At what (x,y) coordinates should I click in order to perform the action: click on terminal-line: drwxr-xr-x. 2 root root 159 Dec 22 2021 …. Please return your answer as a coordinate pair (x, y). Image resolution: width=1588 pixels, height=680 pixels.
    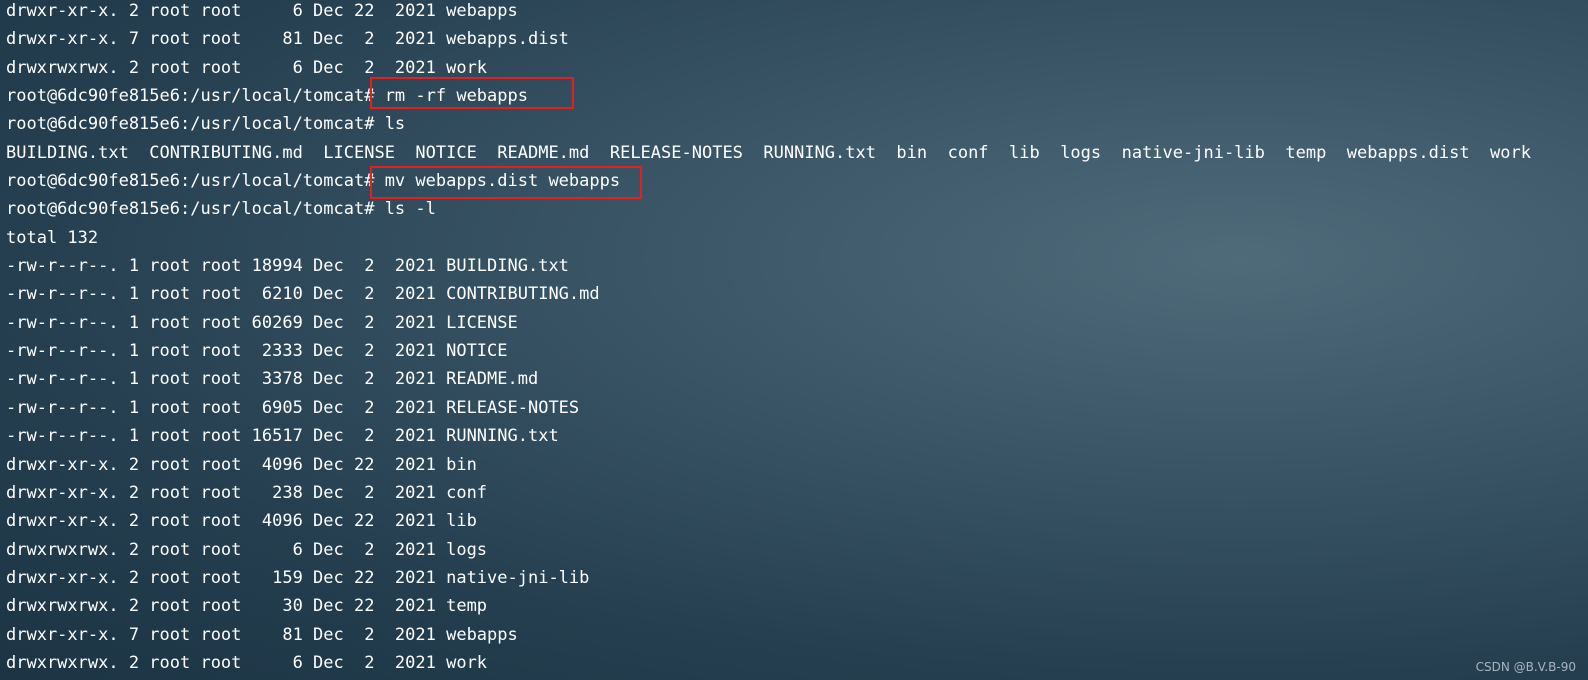
    Looking at the image, I should click on (298, 577).